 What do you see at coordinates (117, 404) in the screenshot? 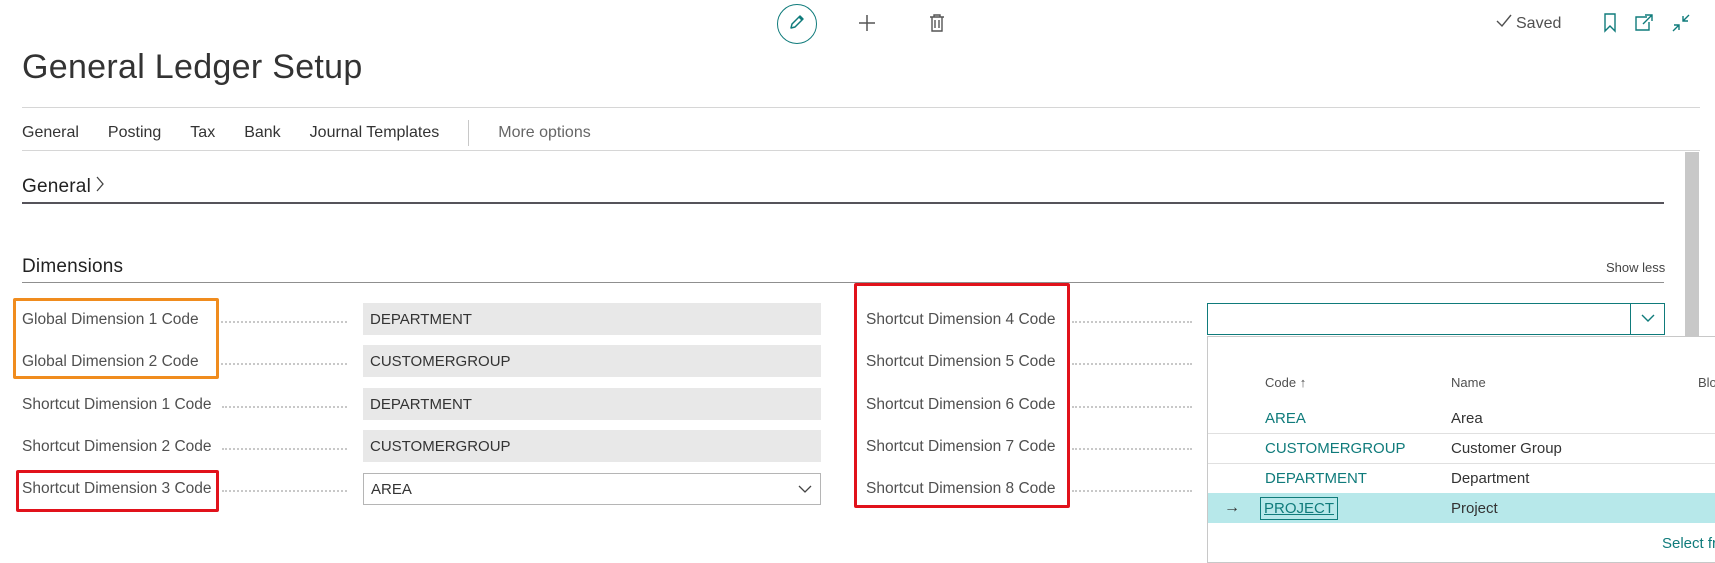
I see `shortcut-dimension-1-label: Shortcut Dimension 1 Code` at bounding box center [117, 404].